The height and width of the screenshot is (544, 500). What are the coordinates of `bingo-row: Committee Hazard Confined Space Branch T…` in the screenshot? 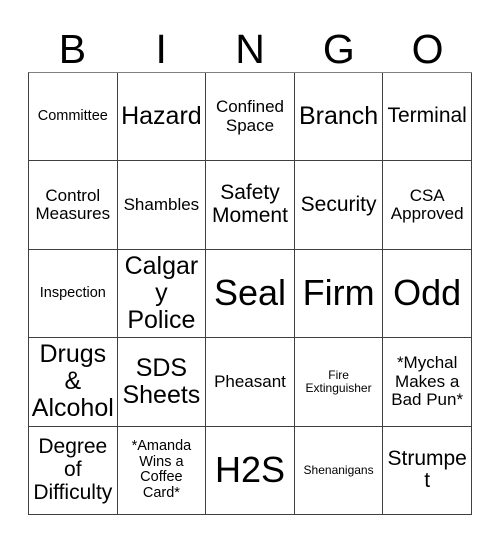 It's located at (250, 117).